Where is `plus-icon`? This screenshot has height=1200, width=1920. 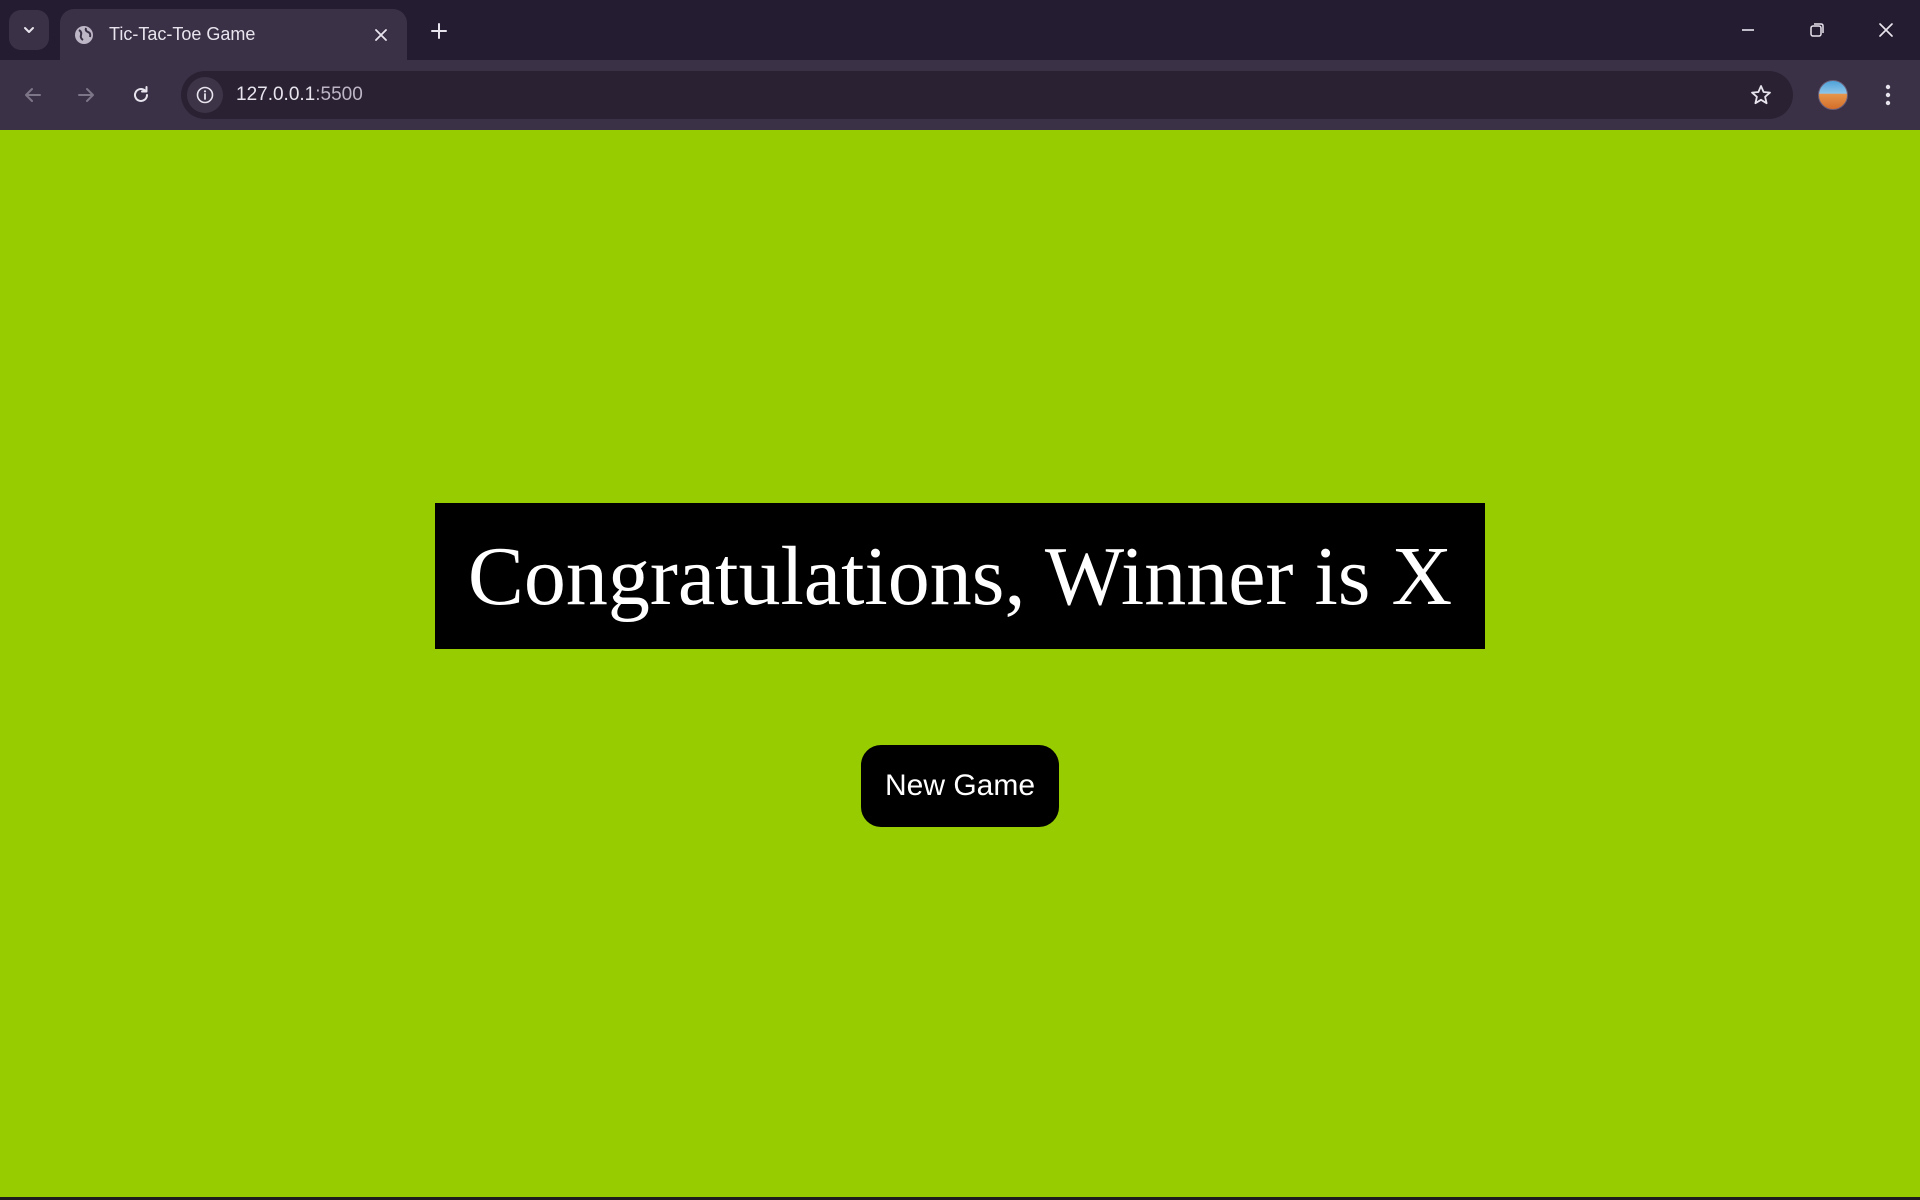 plus-icon is located at coordinates (439, 31).